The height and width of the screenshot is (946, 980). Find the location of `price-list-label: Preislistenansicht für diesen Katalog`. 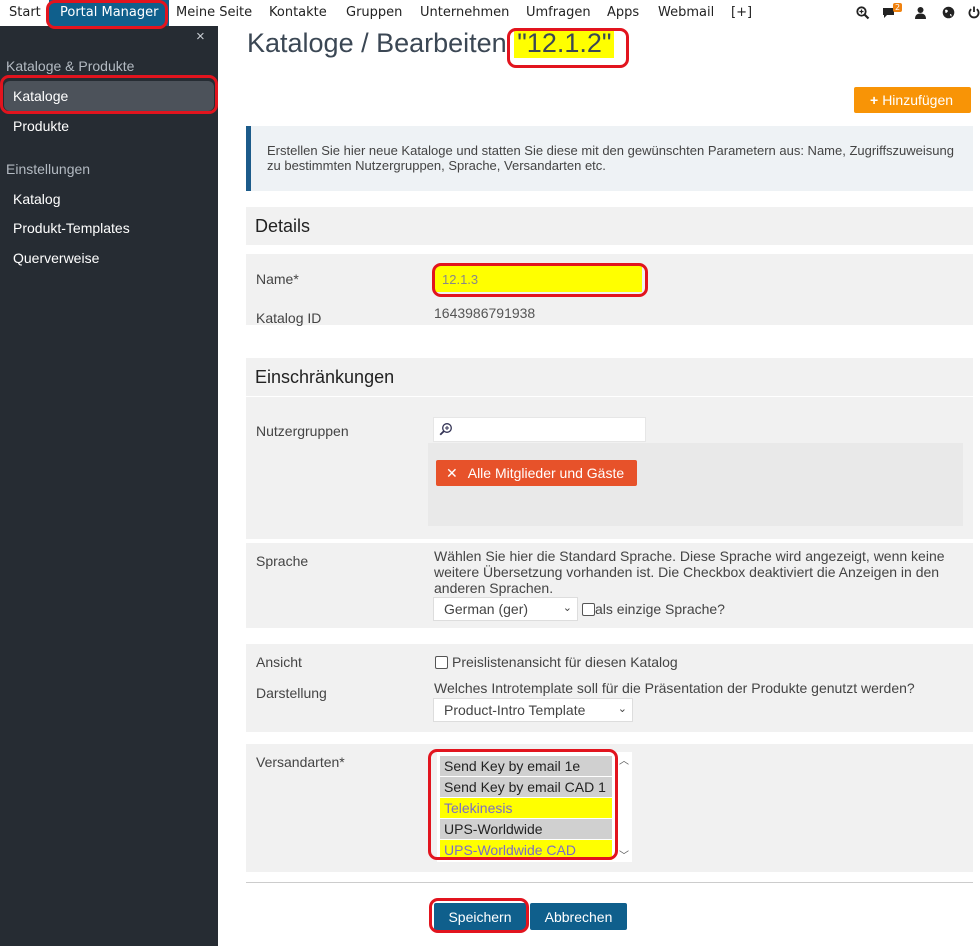

price-list-label: Preislistenansicht für diesen Katalog is located at coordinates (565, 662).